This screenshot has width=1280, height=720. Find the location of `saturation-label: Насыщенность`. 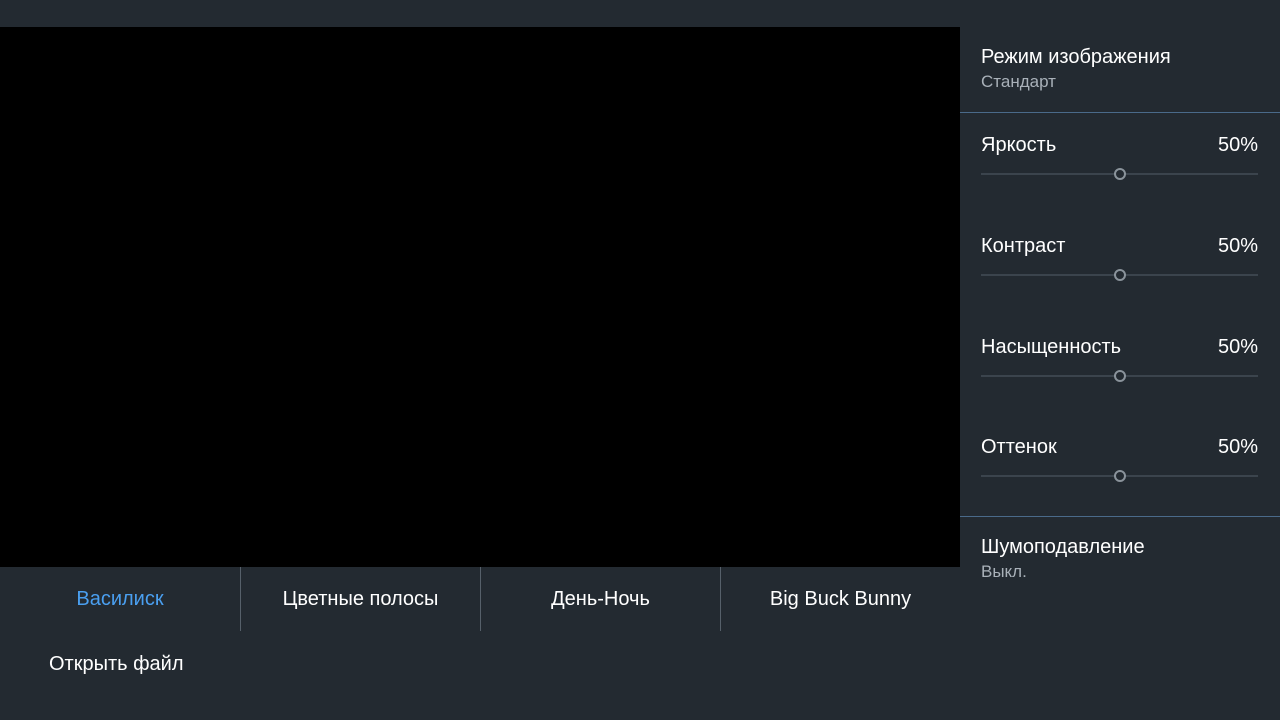

saturation-label: Насыщенность is located at coordinates (1051, 347).